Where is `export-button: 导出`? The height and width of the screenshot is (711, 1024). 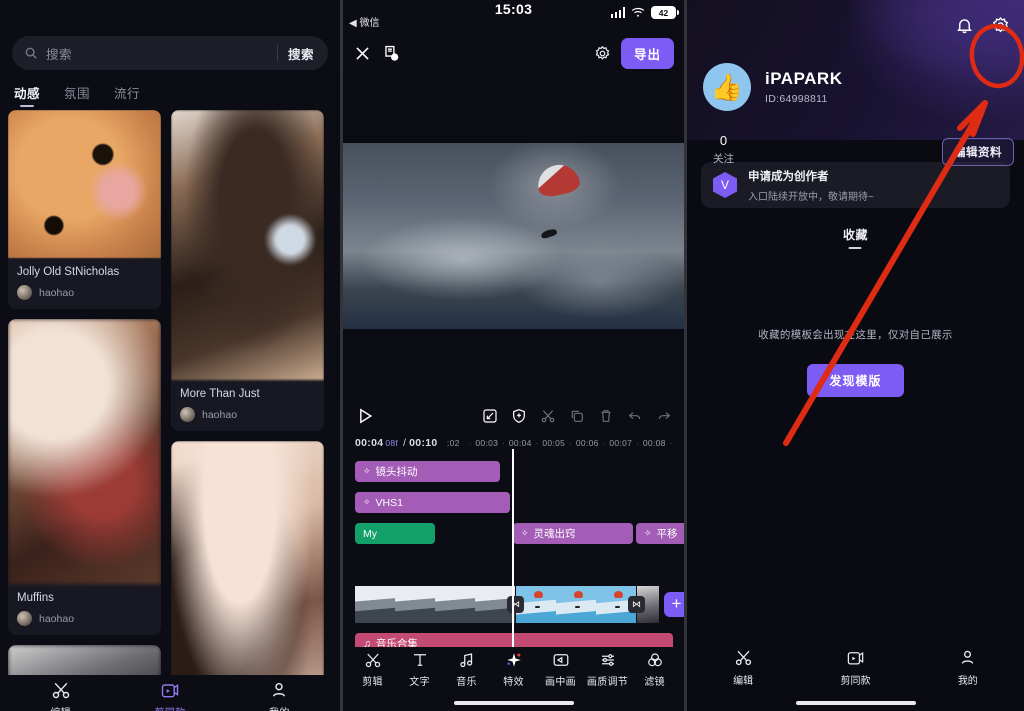 export-button: 导出 is located at coordinates (647, 53).